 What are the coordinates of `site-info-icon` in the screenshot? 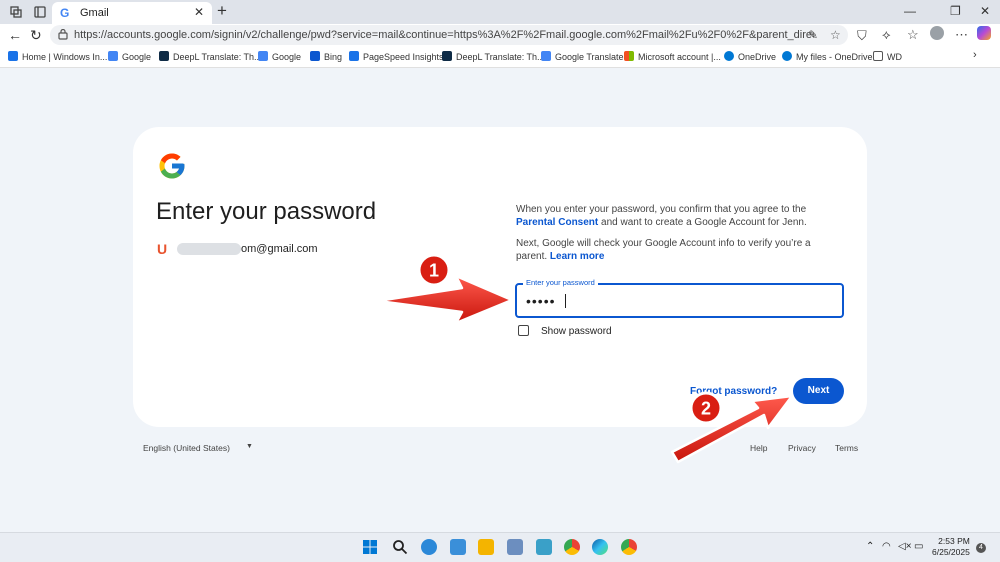 It's located at (63, 34).